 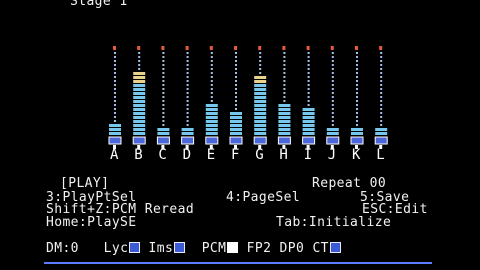 I want to click on meter-channel-h, so click(x=284, y=97).